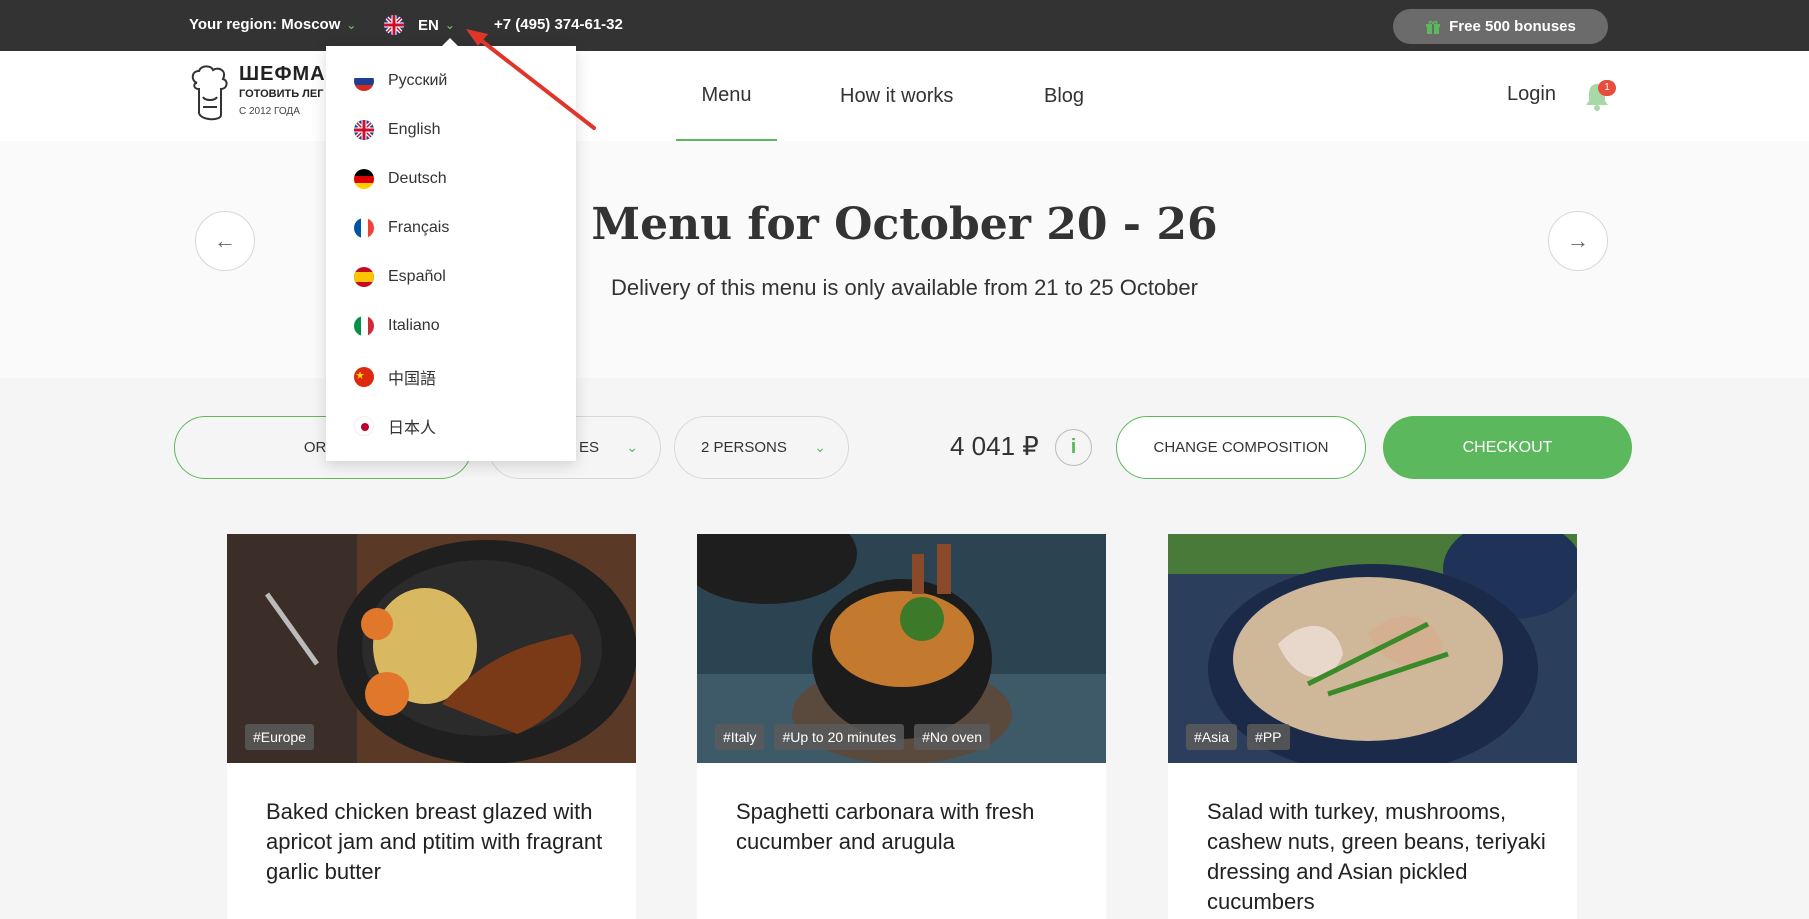 The image size is (1809, 919). Describe the element at coordinates (904, 224) in the screenshot. I see `page-title: Menu for October 20 - 26` at that location.